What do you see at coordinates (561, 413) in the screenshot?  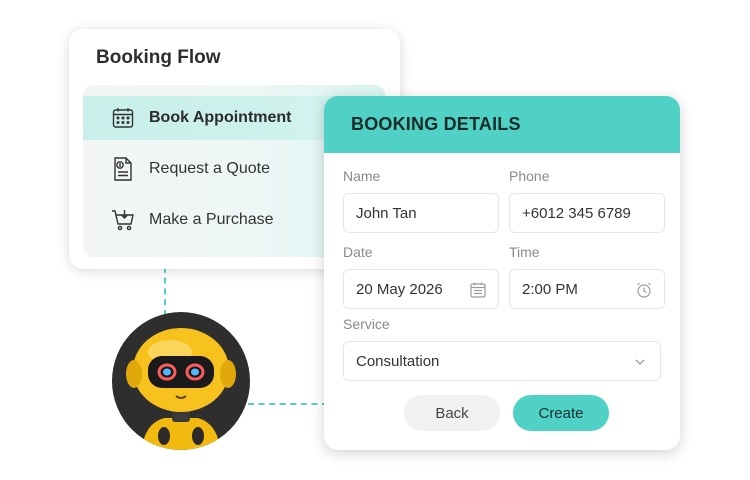 I see `create-button: Create` at bounding box center [561, 413].